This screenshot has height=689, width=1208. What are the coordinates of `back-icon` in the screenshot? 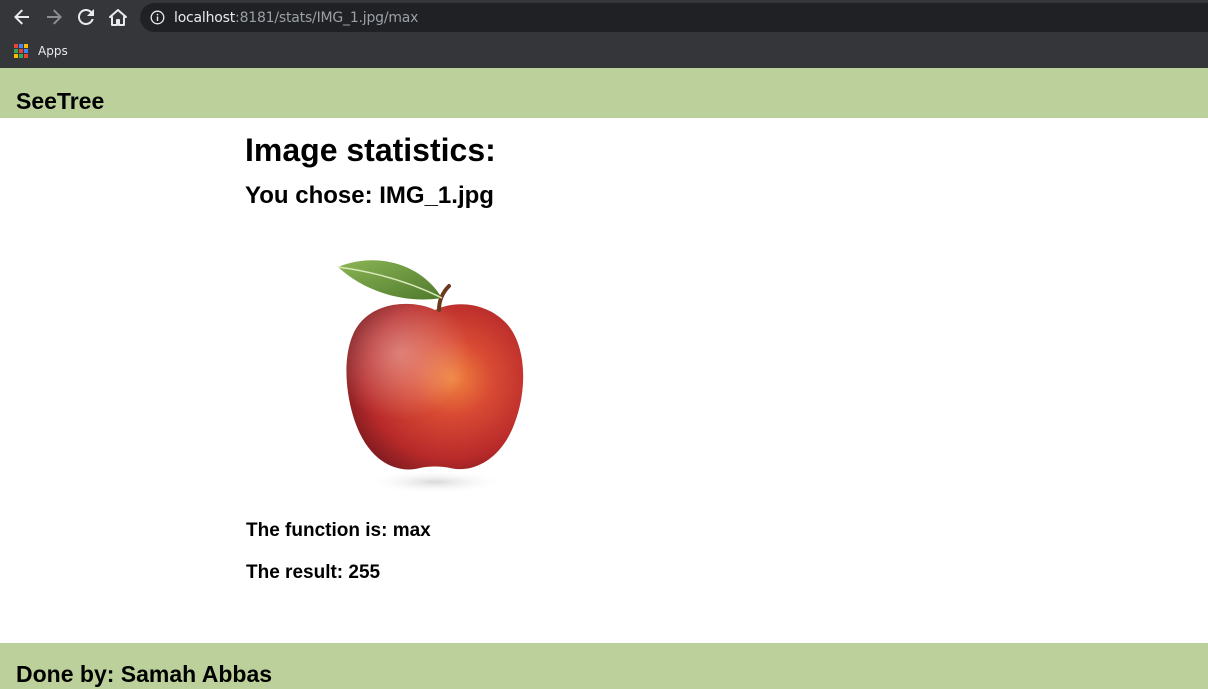 It's located at (21, 17).